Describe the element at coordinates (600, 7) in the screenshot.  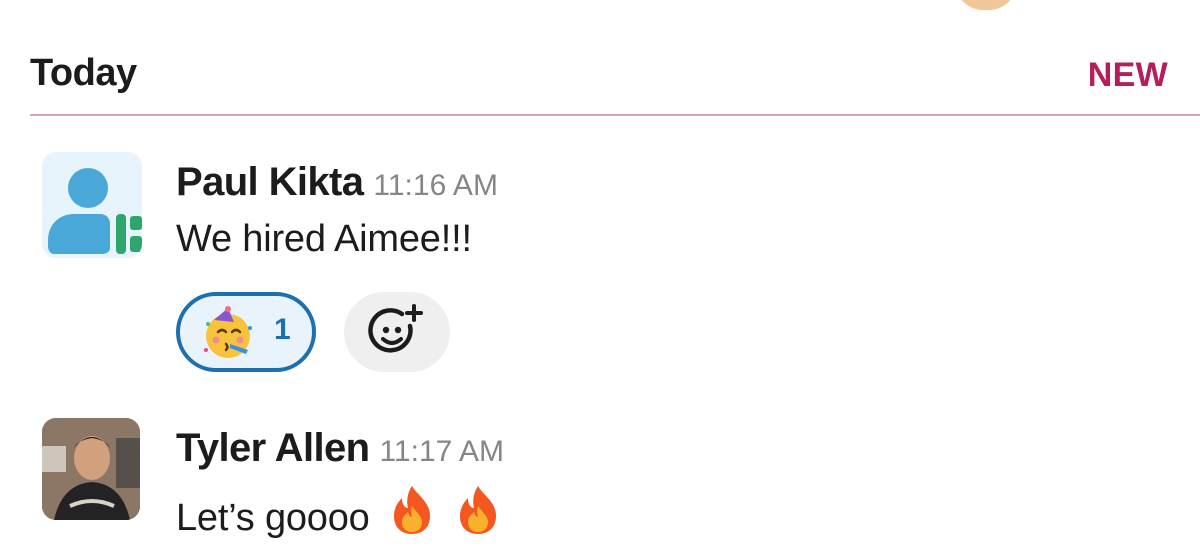
I see `previous-message-remnant` at that location.